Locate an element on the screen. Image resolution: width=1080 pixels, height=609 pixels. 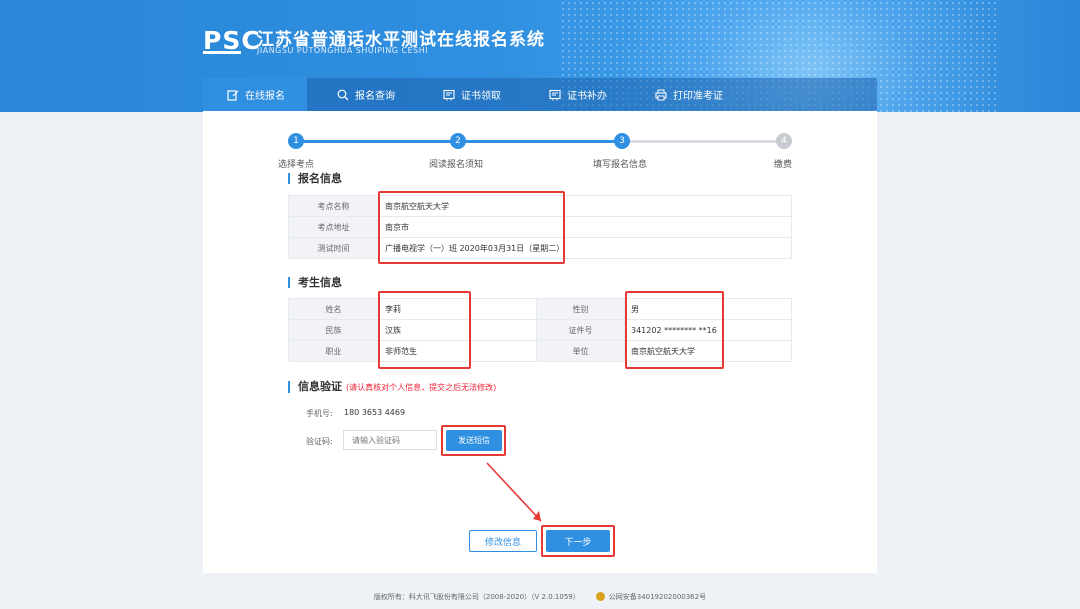
certificate-reissue-icon is located at coordinates (555, 95).